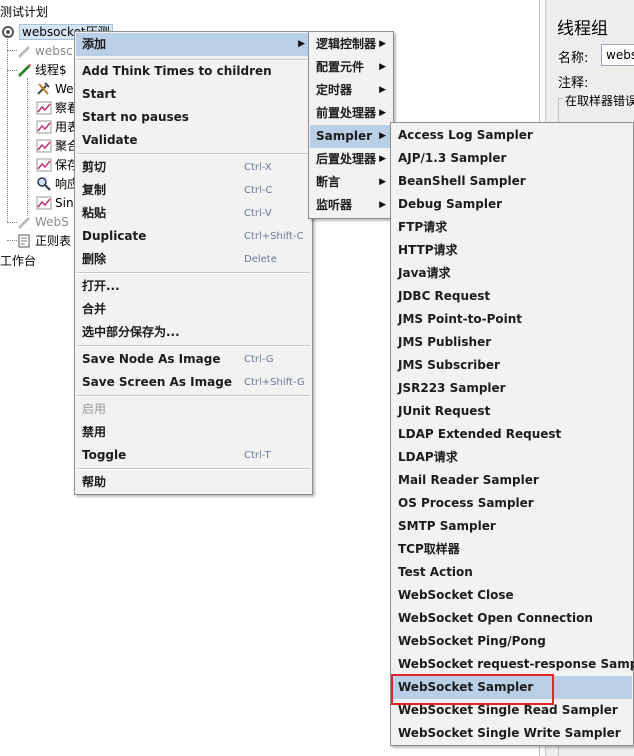 The image size is (634, 756). I want to click on menu-item-label: JMS Subscriber, so click(449, 365).